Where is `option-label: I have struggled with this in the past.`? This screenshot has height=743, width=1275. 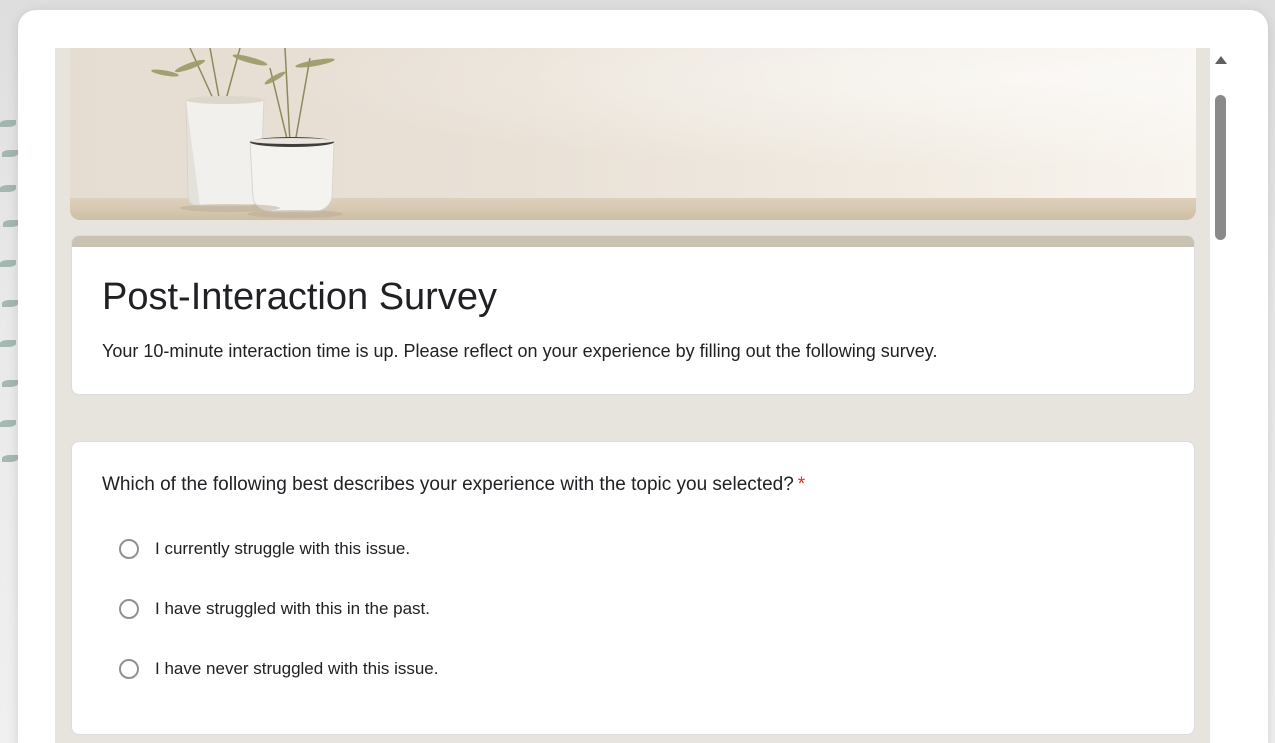
option-label: I have struggled with this in the past. is located at coordinates (292, 608).